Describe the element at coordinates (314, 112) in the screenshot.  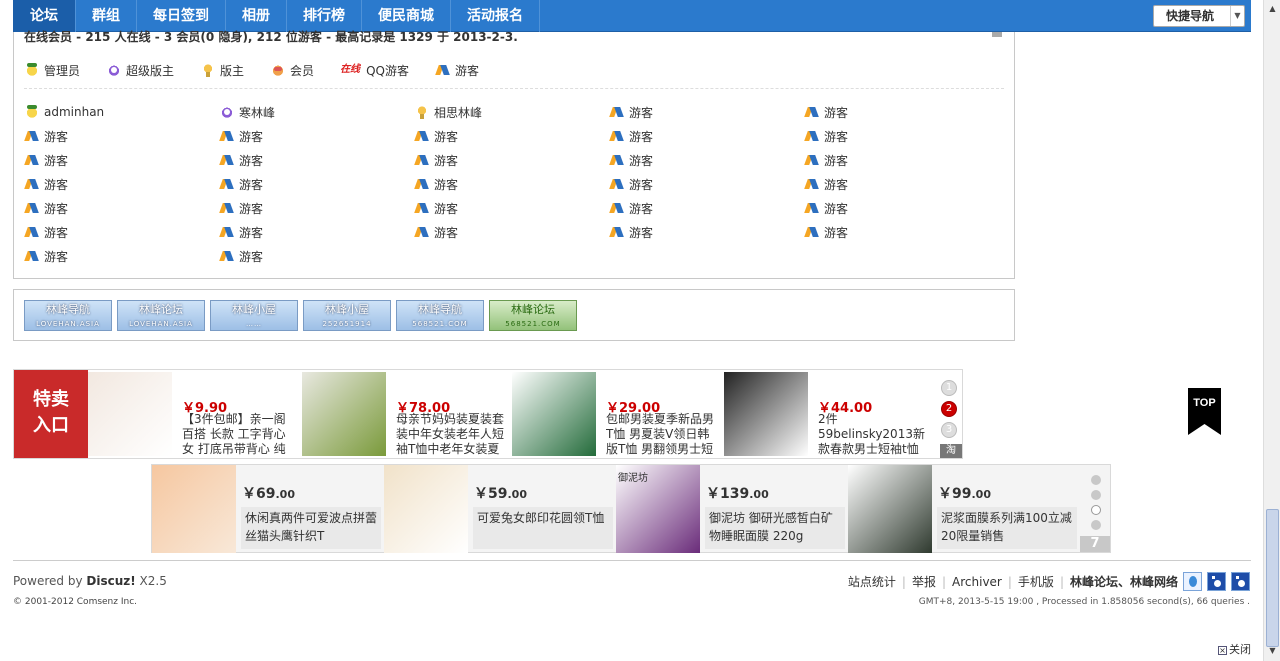
I see `online-user: 寒林峰` at that location.